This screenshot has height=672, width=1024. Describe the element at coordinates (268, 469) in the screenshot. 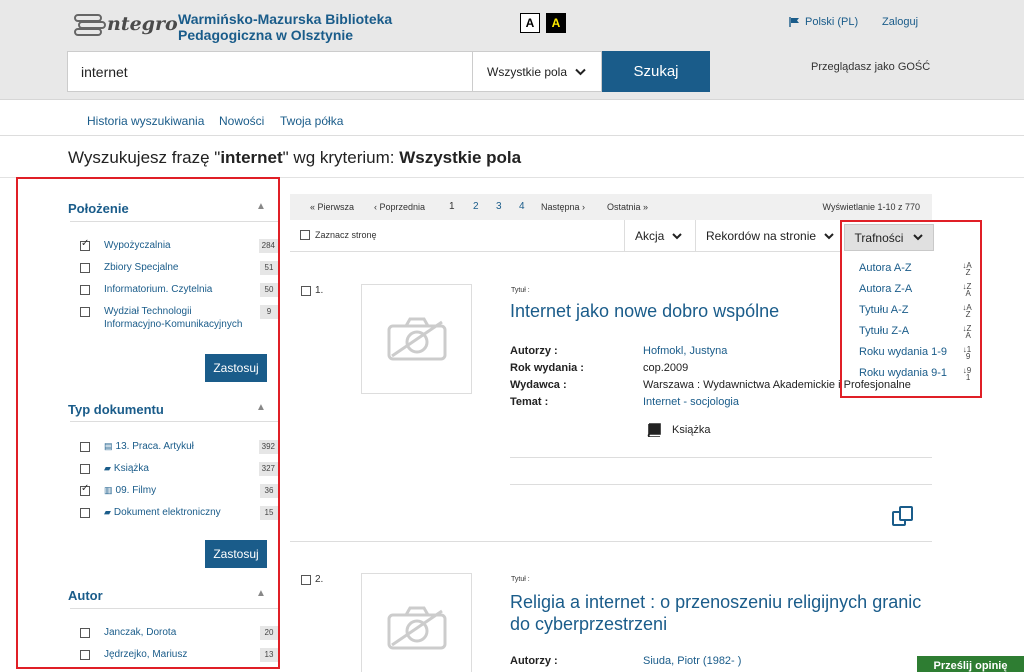

I see `facet-count: 327` at that location.